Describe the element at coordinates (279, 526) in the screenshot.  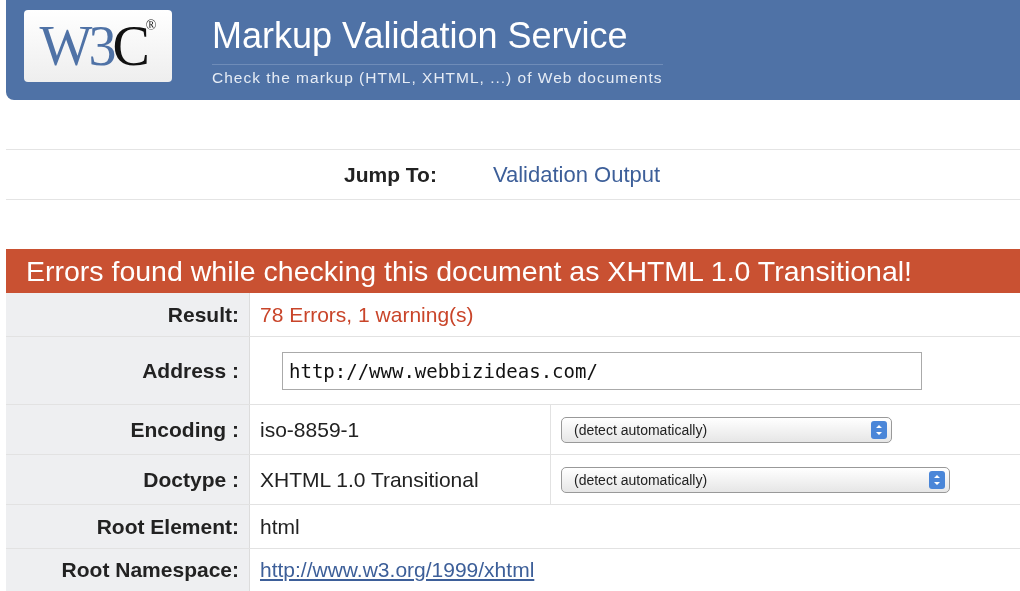
I see `value-text: html` at that location.